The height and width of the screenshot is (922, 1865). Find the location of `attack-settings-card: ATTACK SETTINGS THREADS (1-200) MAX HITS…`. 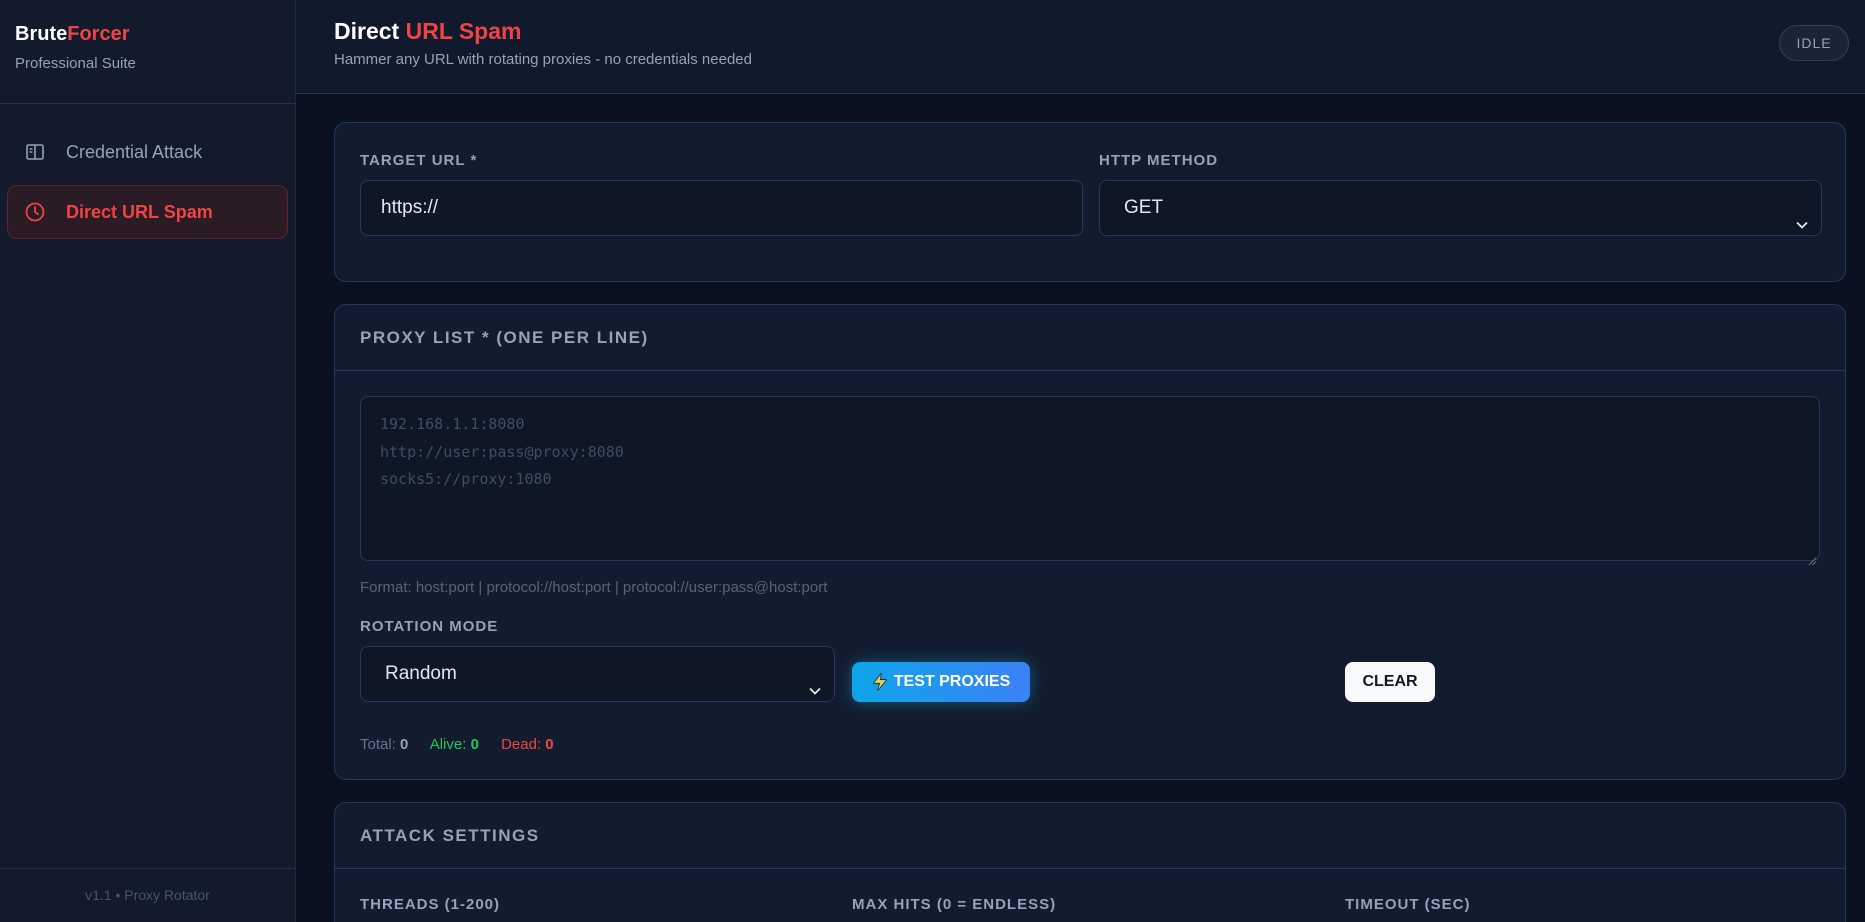

attack-settings-card: ATTACK SETTINGS THREADS (1-200) MAX HITS… is located at coordinates (1090, 862).